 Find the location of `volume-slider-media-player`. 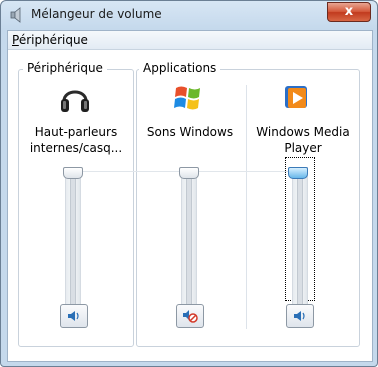

volume-slider-media-player is located at coordinates (300, 239).